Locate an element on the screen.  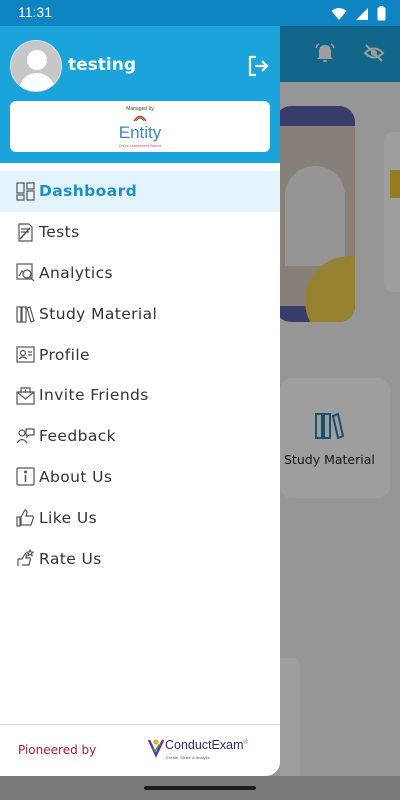
menu-label-rate-us: Rate Us is located at coordinates (70, 558).